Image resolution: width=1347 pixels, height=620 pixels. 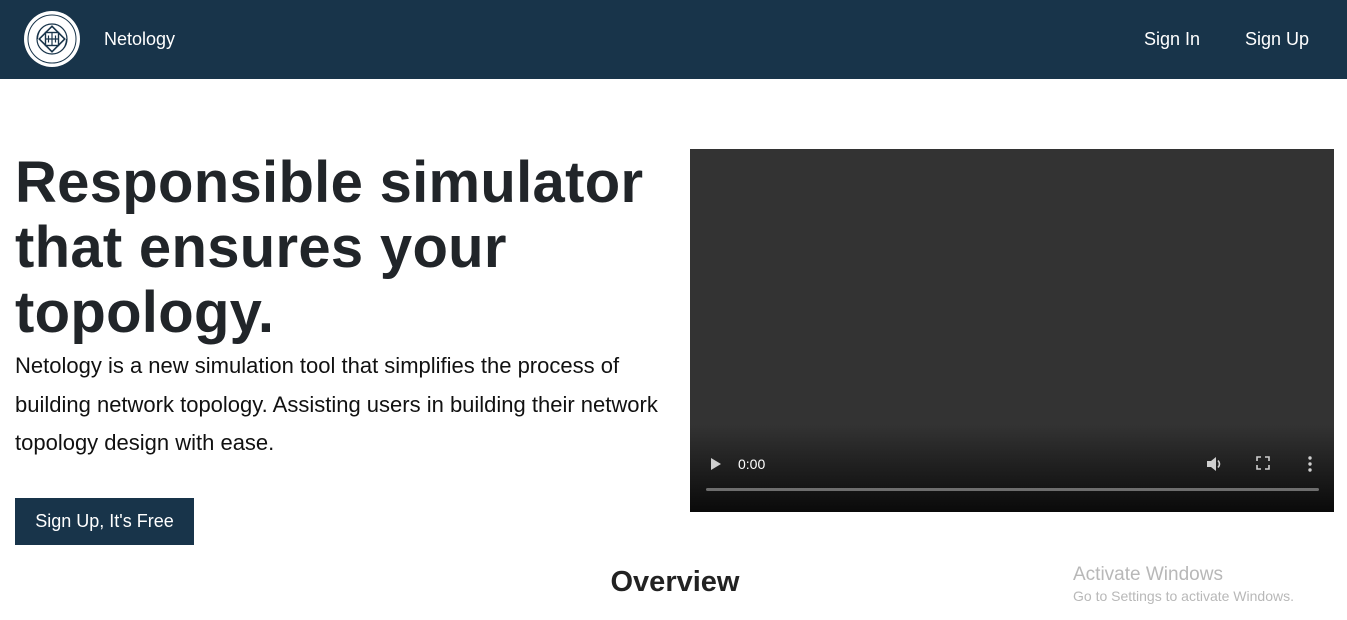 What do you see at coordinates (1148, 574) in the screenshot?
I see `activate-windows-title: Activate Windows` at bounding box center [1148, 574].